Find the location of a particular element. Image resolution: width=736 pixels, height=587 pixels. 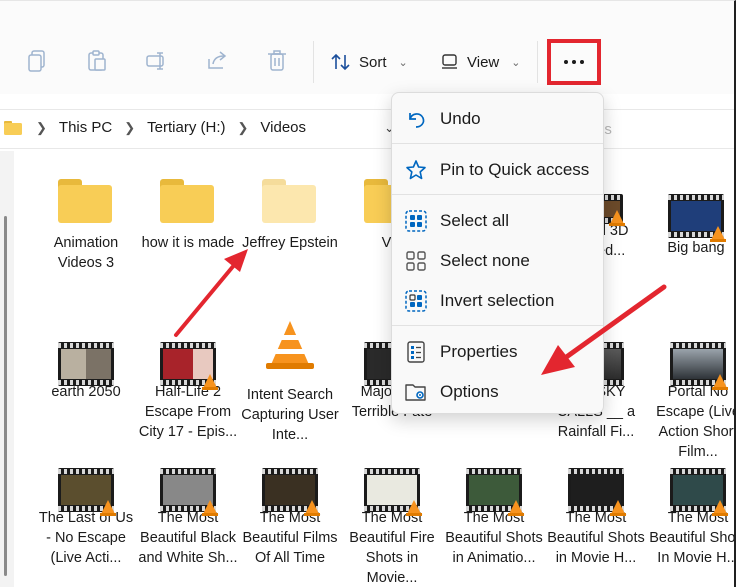

undo-icon is located at coordinates (416, 119).